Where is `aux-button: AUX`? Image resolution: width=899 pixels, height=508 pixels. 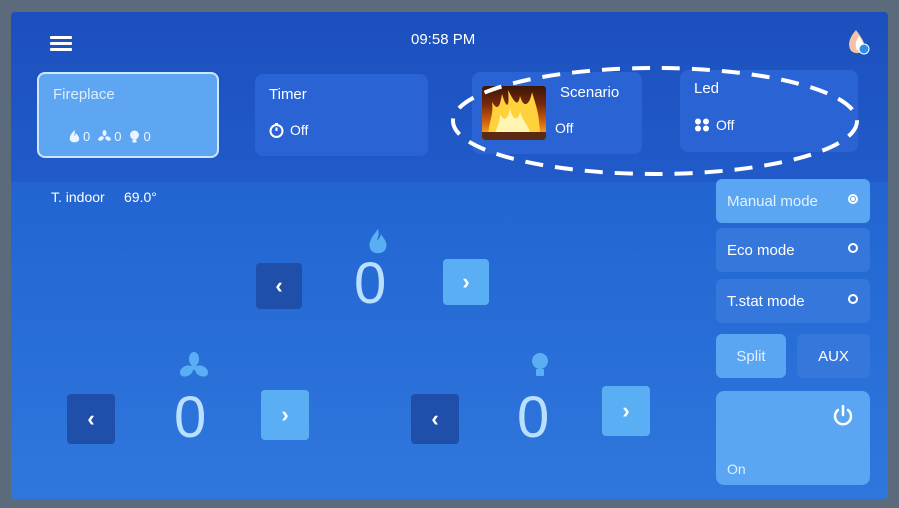
aux-button: AUX is located at coordinates (833, 356).